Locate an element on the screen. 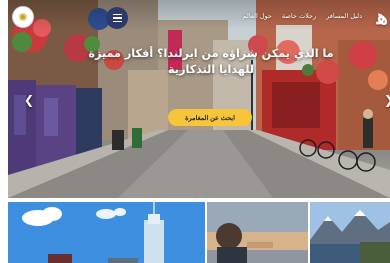  city-tower-image is located at coordinates (106, 232).